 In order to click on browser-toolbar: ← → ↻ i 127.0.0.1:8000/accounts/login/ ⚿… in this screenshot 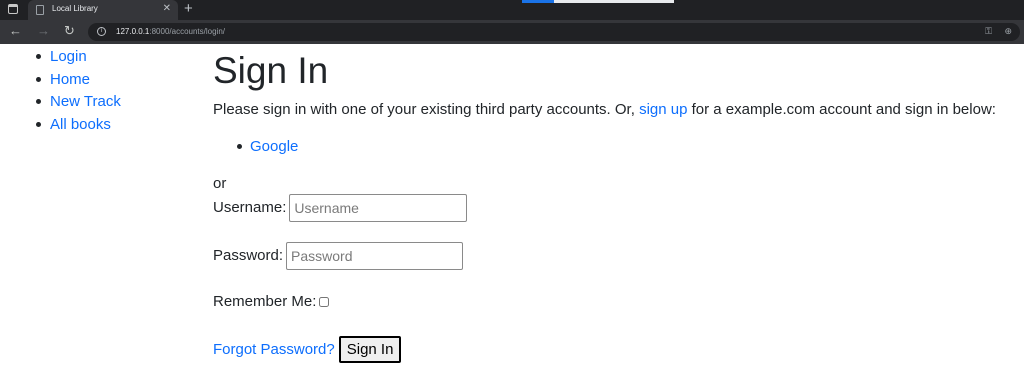, I will do `click(512, 32)`.